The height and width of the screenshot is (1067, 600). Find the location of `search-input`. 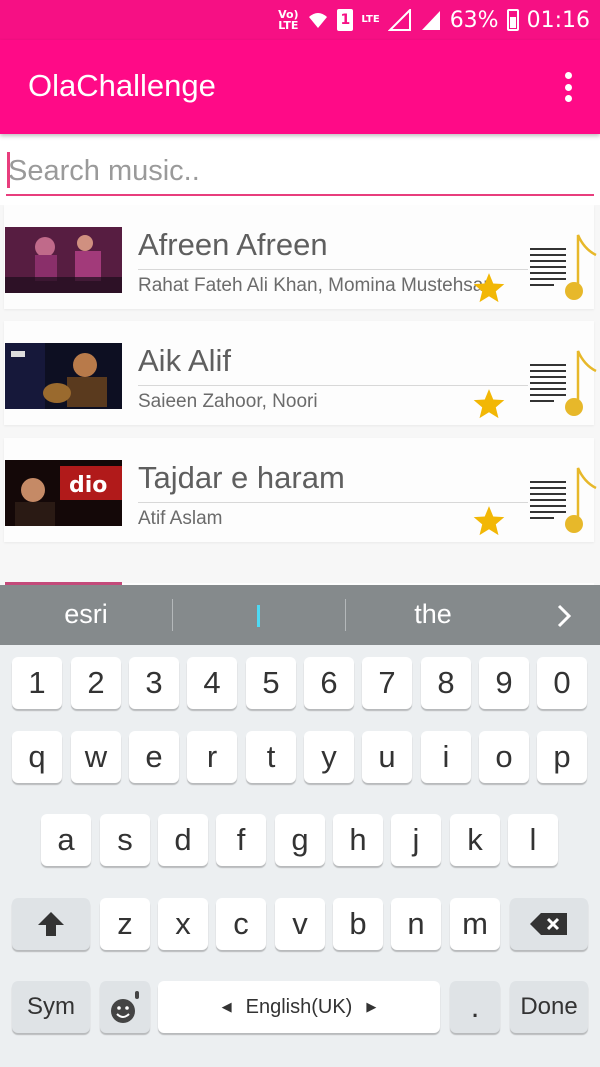

search-input is located at coordinates (300, 172).